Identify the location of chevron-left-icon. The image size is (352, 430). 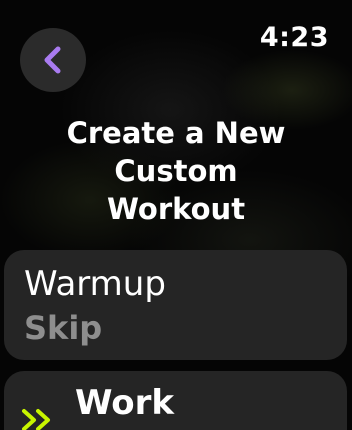
(53, 60).